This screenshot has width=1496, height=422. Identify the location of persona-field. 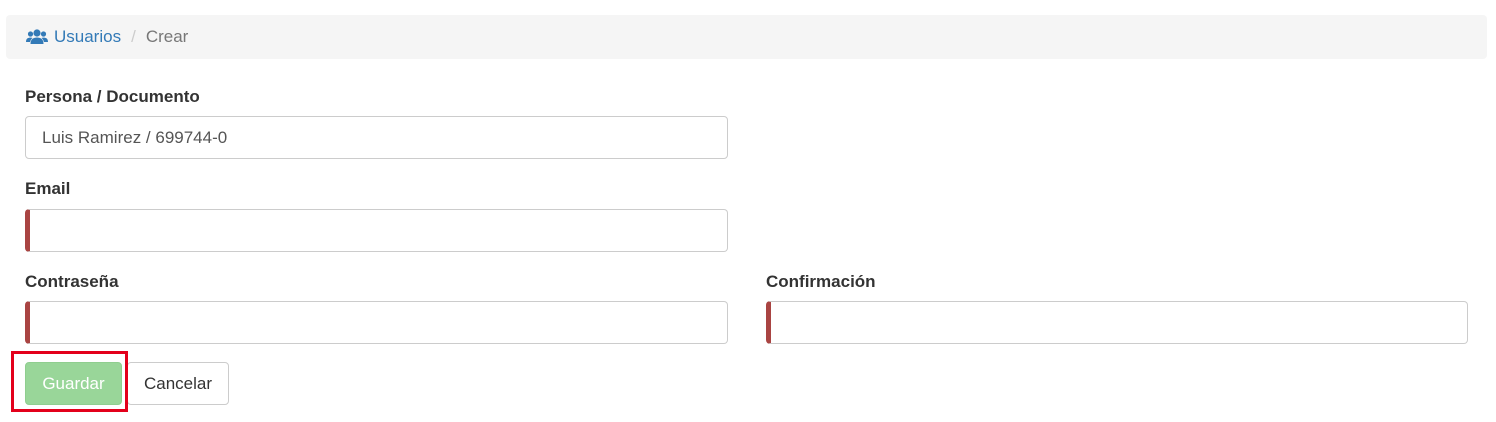
(376, 137).